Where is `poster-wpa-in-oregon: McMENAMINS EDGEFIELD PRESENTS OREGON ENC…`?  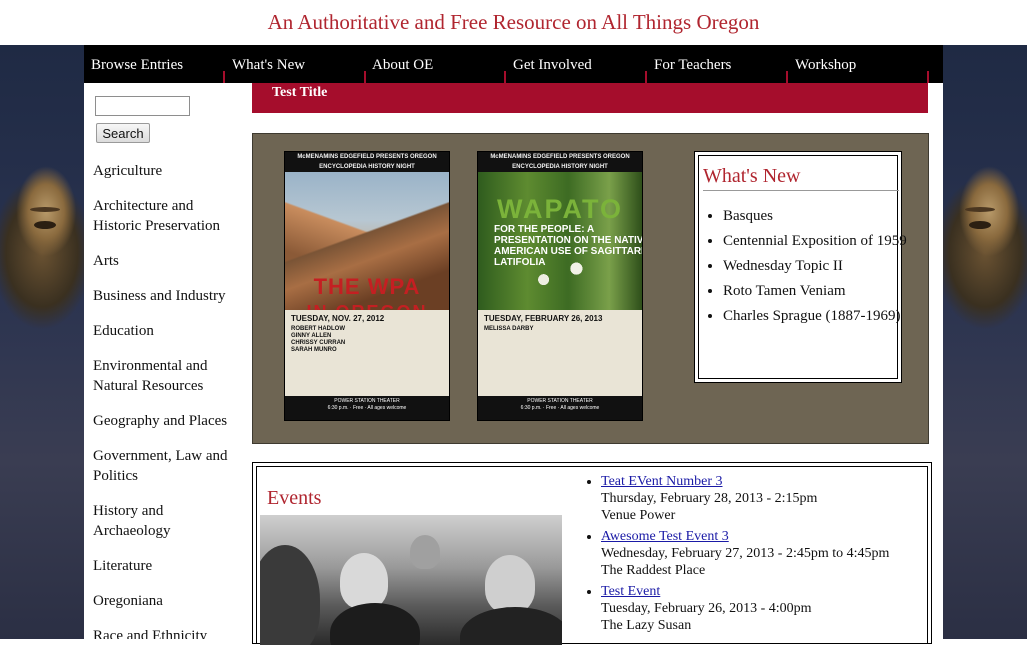
poster-wpa-in-oregon: McMENAMINS EDGEFIELD PRESENTS OREGON ENC… is located at coordinates (367, 286).